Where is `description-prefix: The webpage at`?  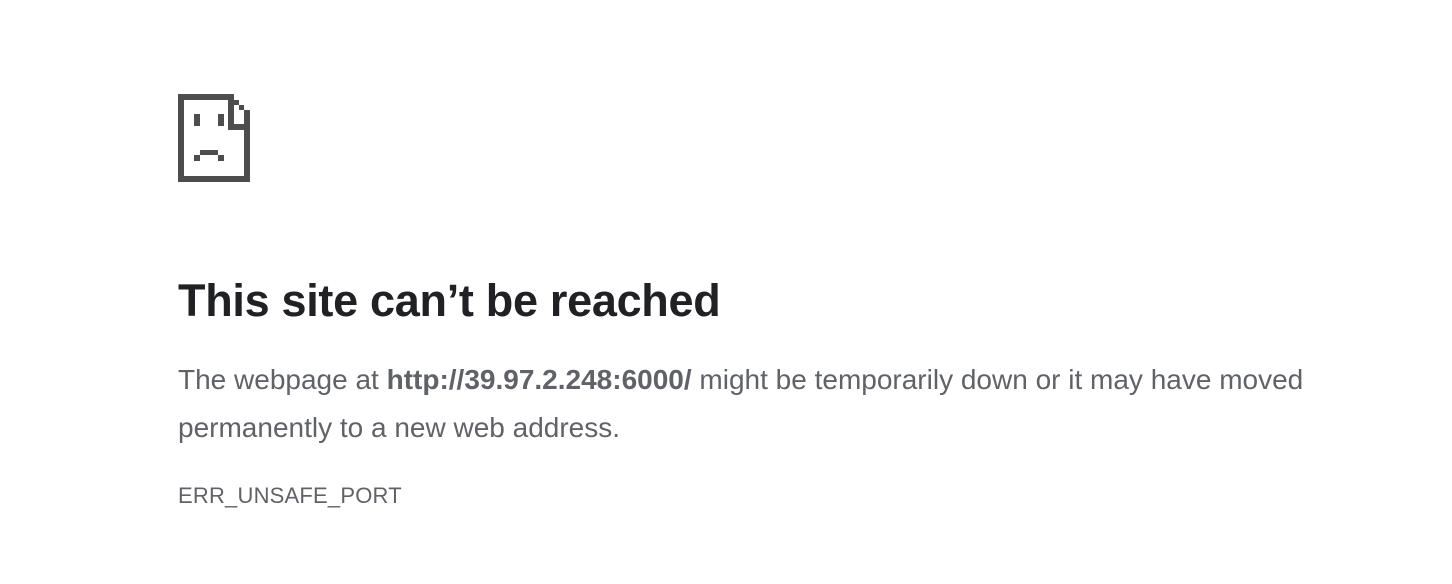 description-prefix: The webpage at is located at coordinates (282, 379).